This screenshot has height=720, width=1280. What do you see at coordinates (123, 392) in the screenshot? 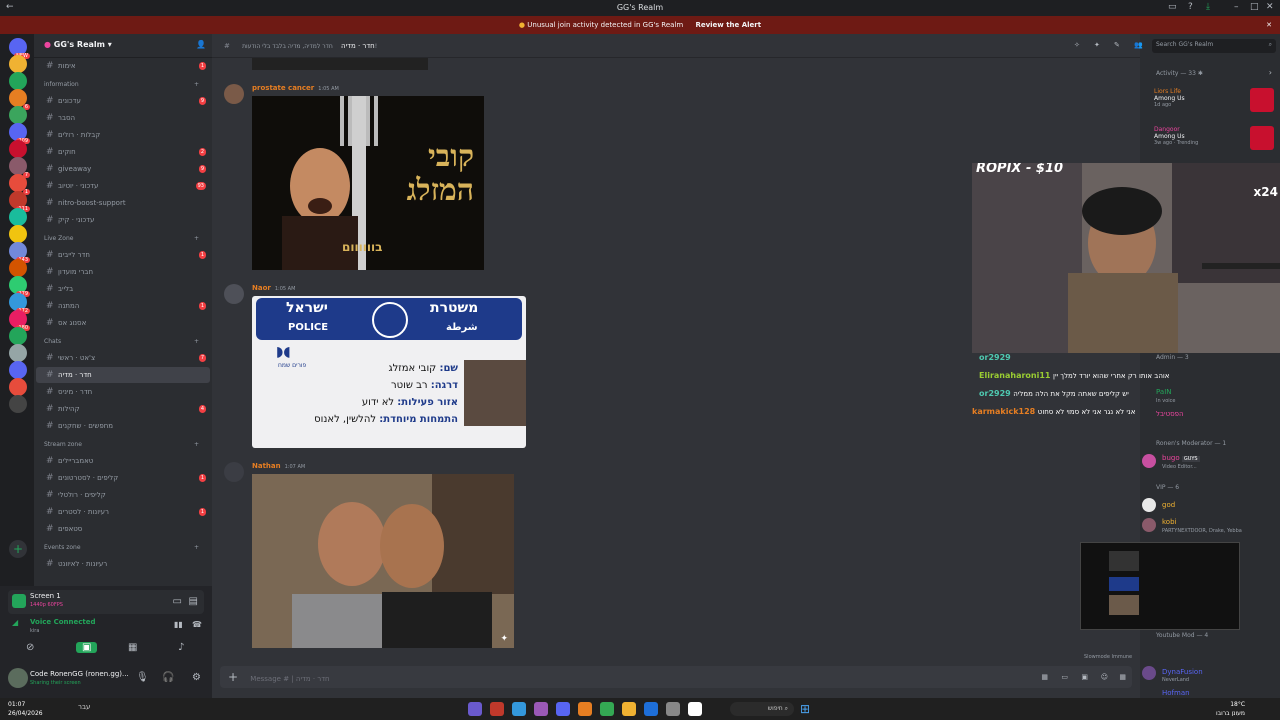
I see `channel-item: # חדר · מיניס` at bounding box center [123, 392].